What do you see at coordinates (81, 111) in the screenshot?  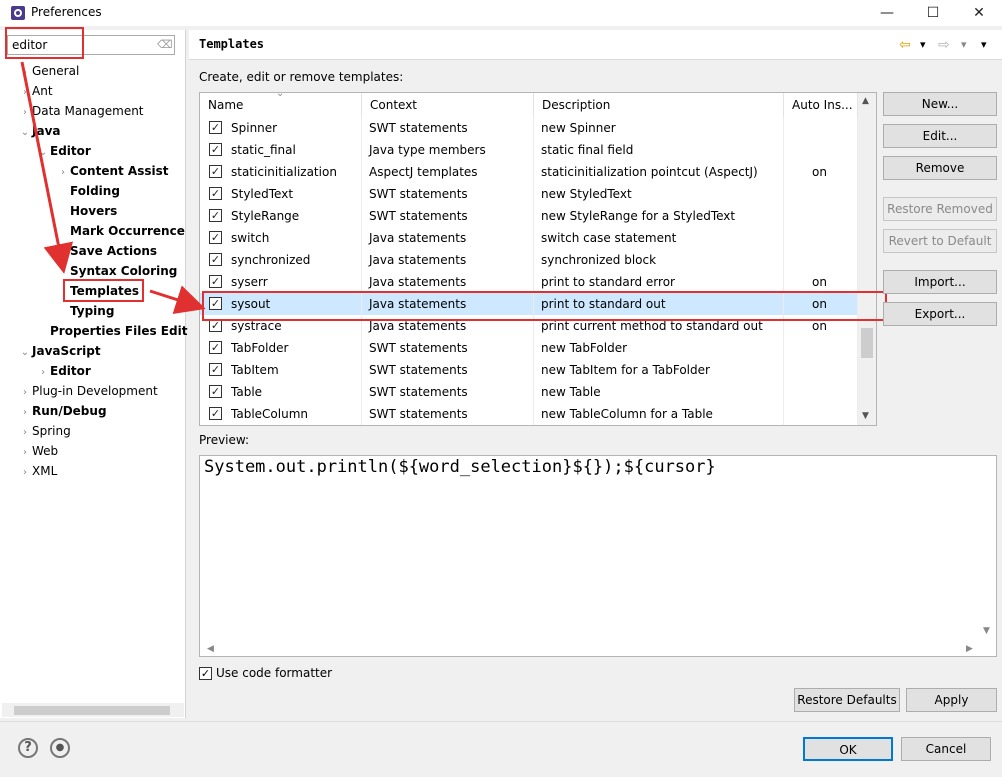 I see `tree-item: › Data Management` at bounding box center [81, 111].